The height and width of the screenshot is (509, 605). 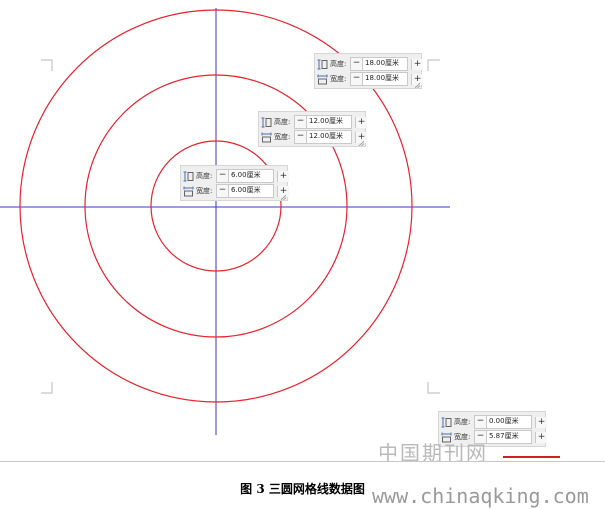 I want to click on size-panel-outer: 高度: − 18.00厘米 + 宽度: − 18.00厘米 +, so click(x=368, y=71).